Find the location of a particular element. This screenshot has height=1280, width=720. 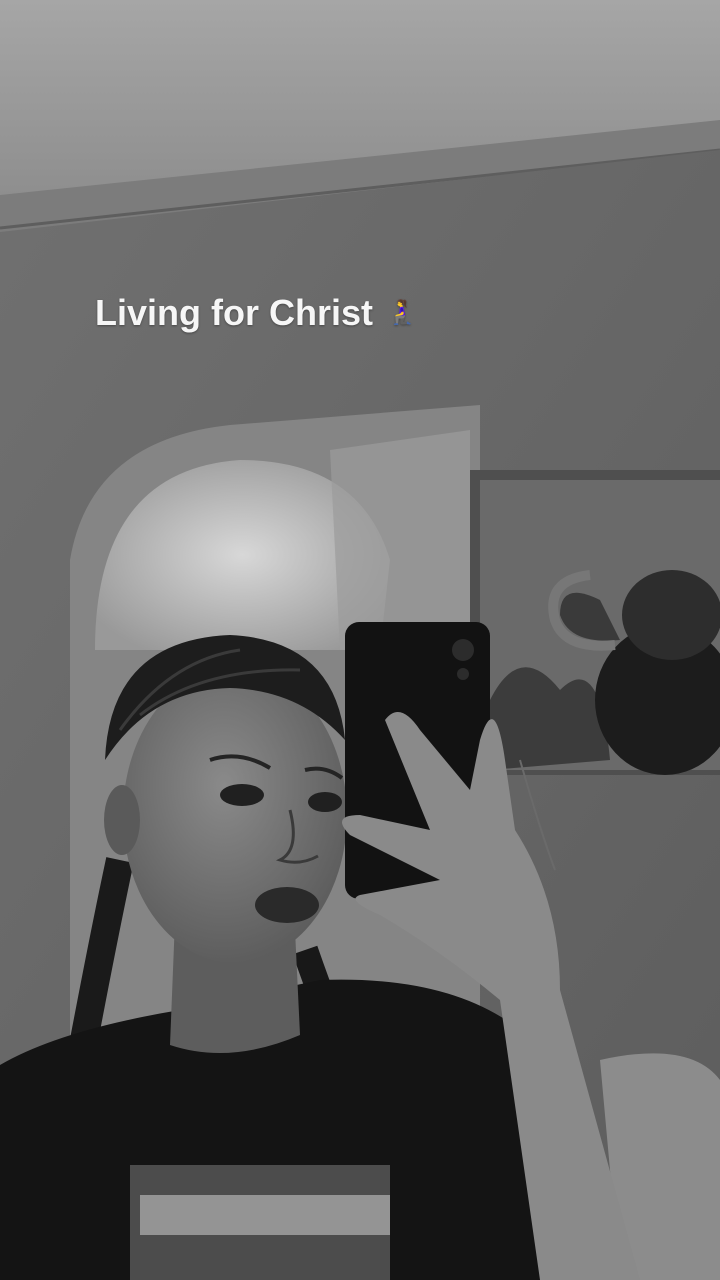

caption-text: Living for Christ is located at coordinates (234, 312).